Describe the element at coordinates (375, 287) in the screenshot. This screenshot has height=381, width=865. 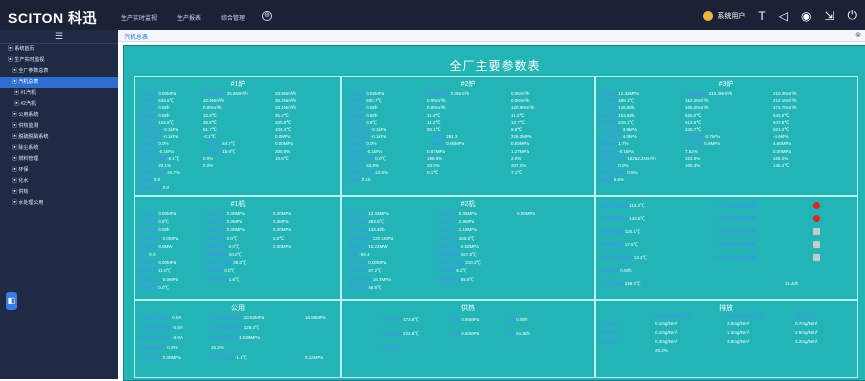
I see `param-value: 45.5℃` at that location.